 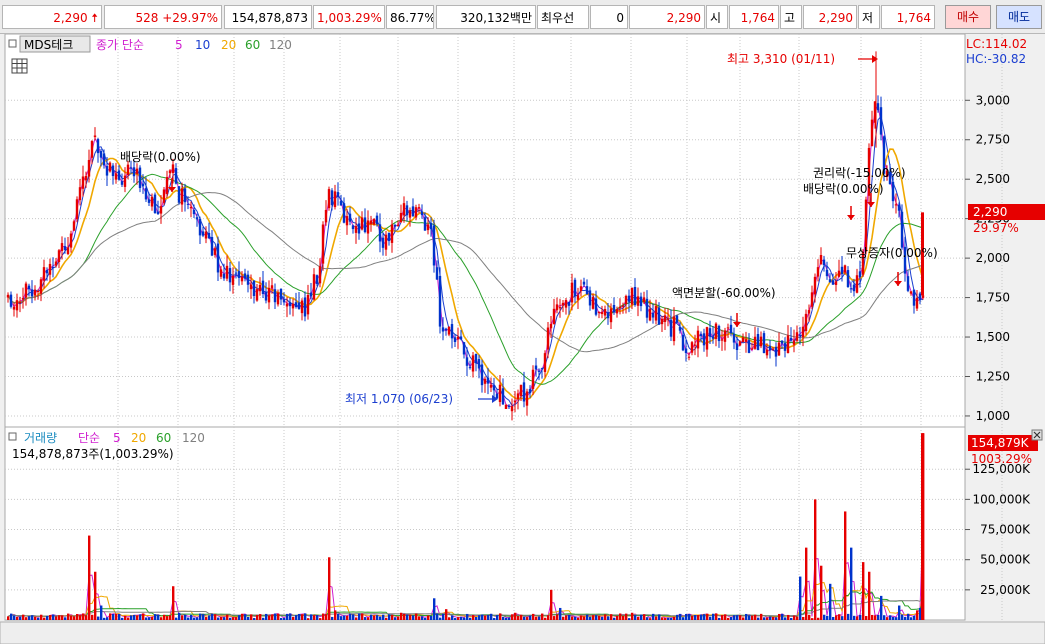 What do you see at coordinates (48, 45) in the screenshot?
I see `stock-name: MDS테크` at bounding box center [48, 45].